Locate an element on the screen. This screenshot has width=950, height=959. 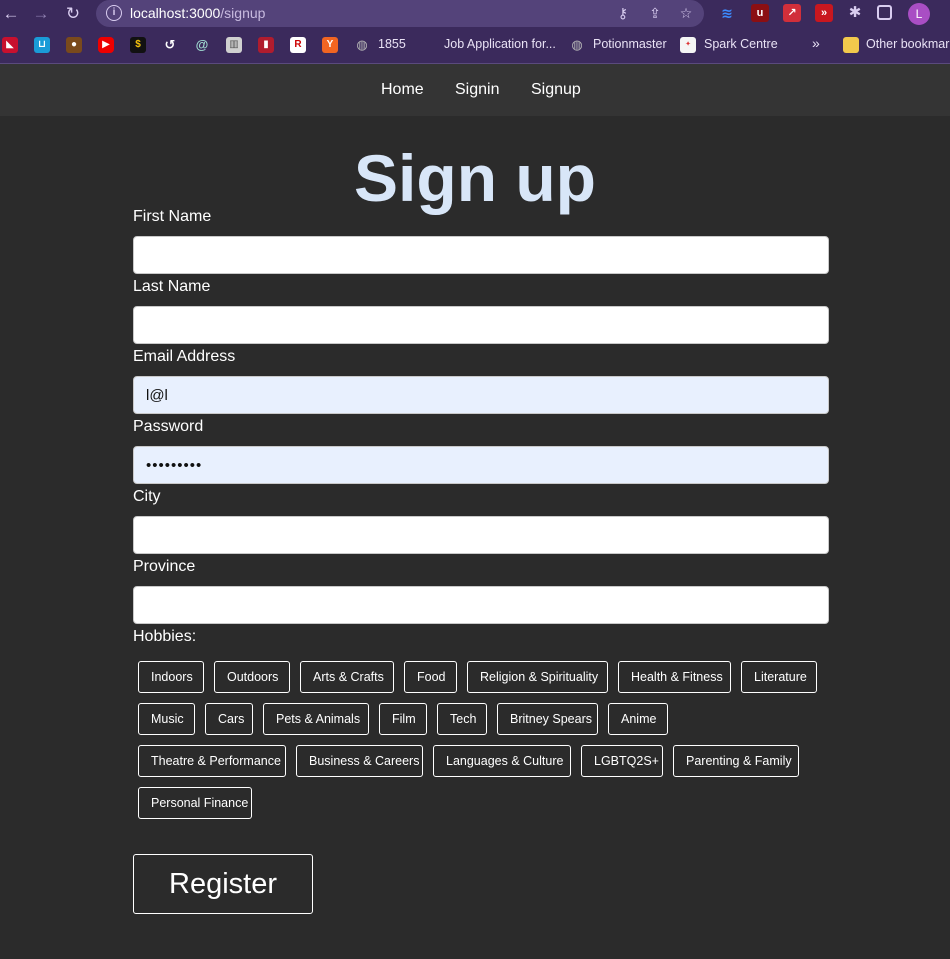
generic-bookmark-icon: ◣ is located at coordinates (10, 45).